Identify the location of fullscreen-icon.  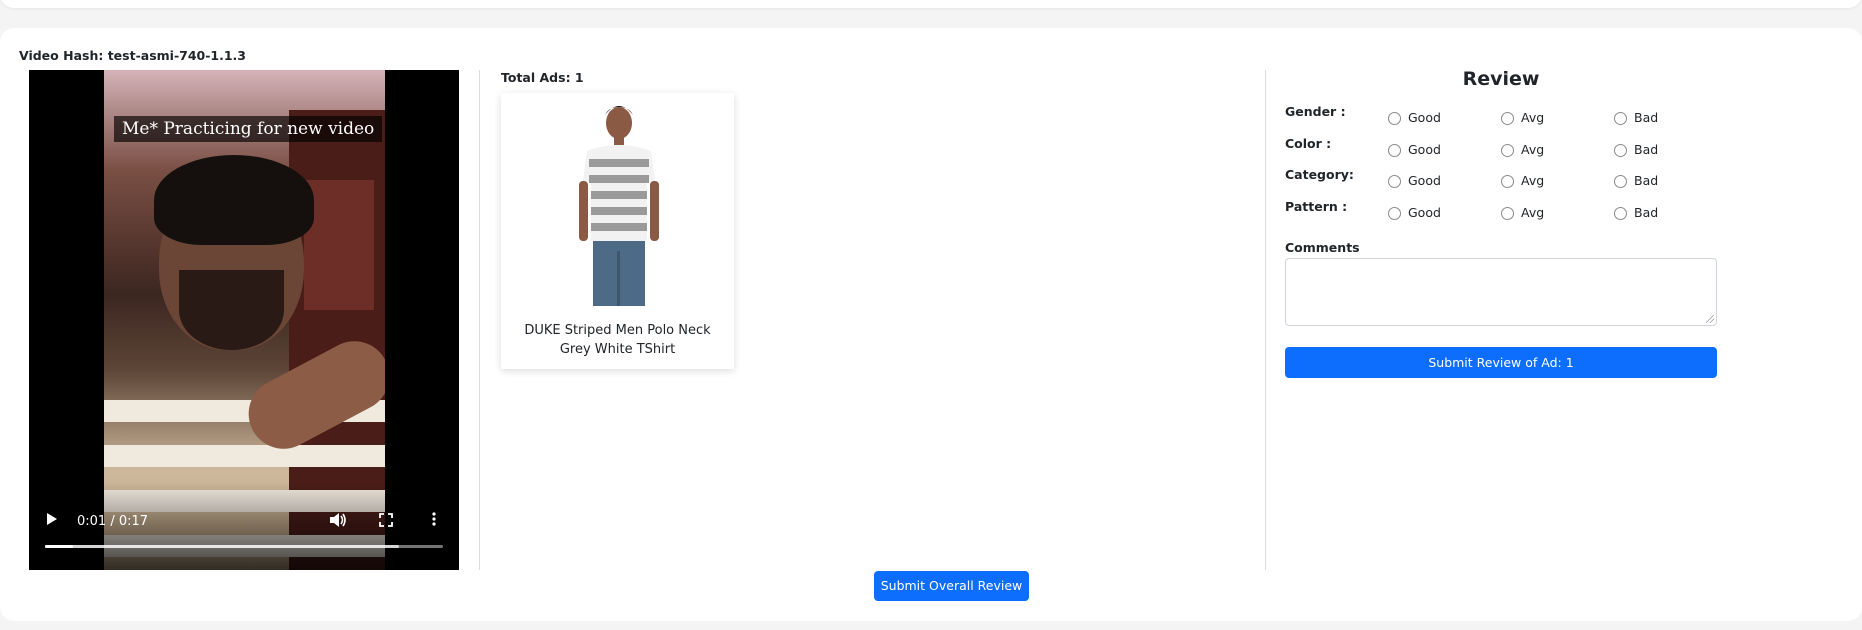
(386, 522).